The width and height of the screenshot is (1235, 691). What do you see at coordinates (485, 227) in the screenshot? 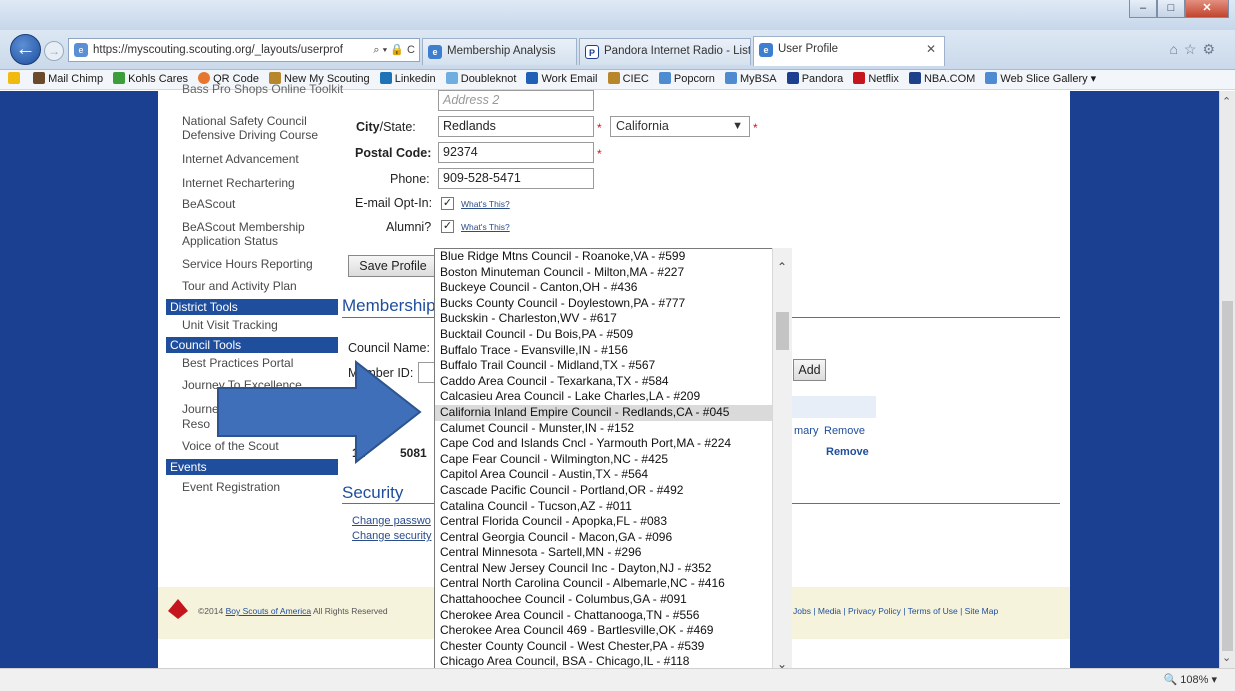
I see `alumni-whats-this-link: What's This?` at bounding box center [485, 227].